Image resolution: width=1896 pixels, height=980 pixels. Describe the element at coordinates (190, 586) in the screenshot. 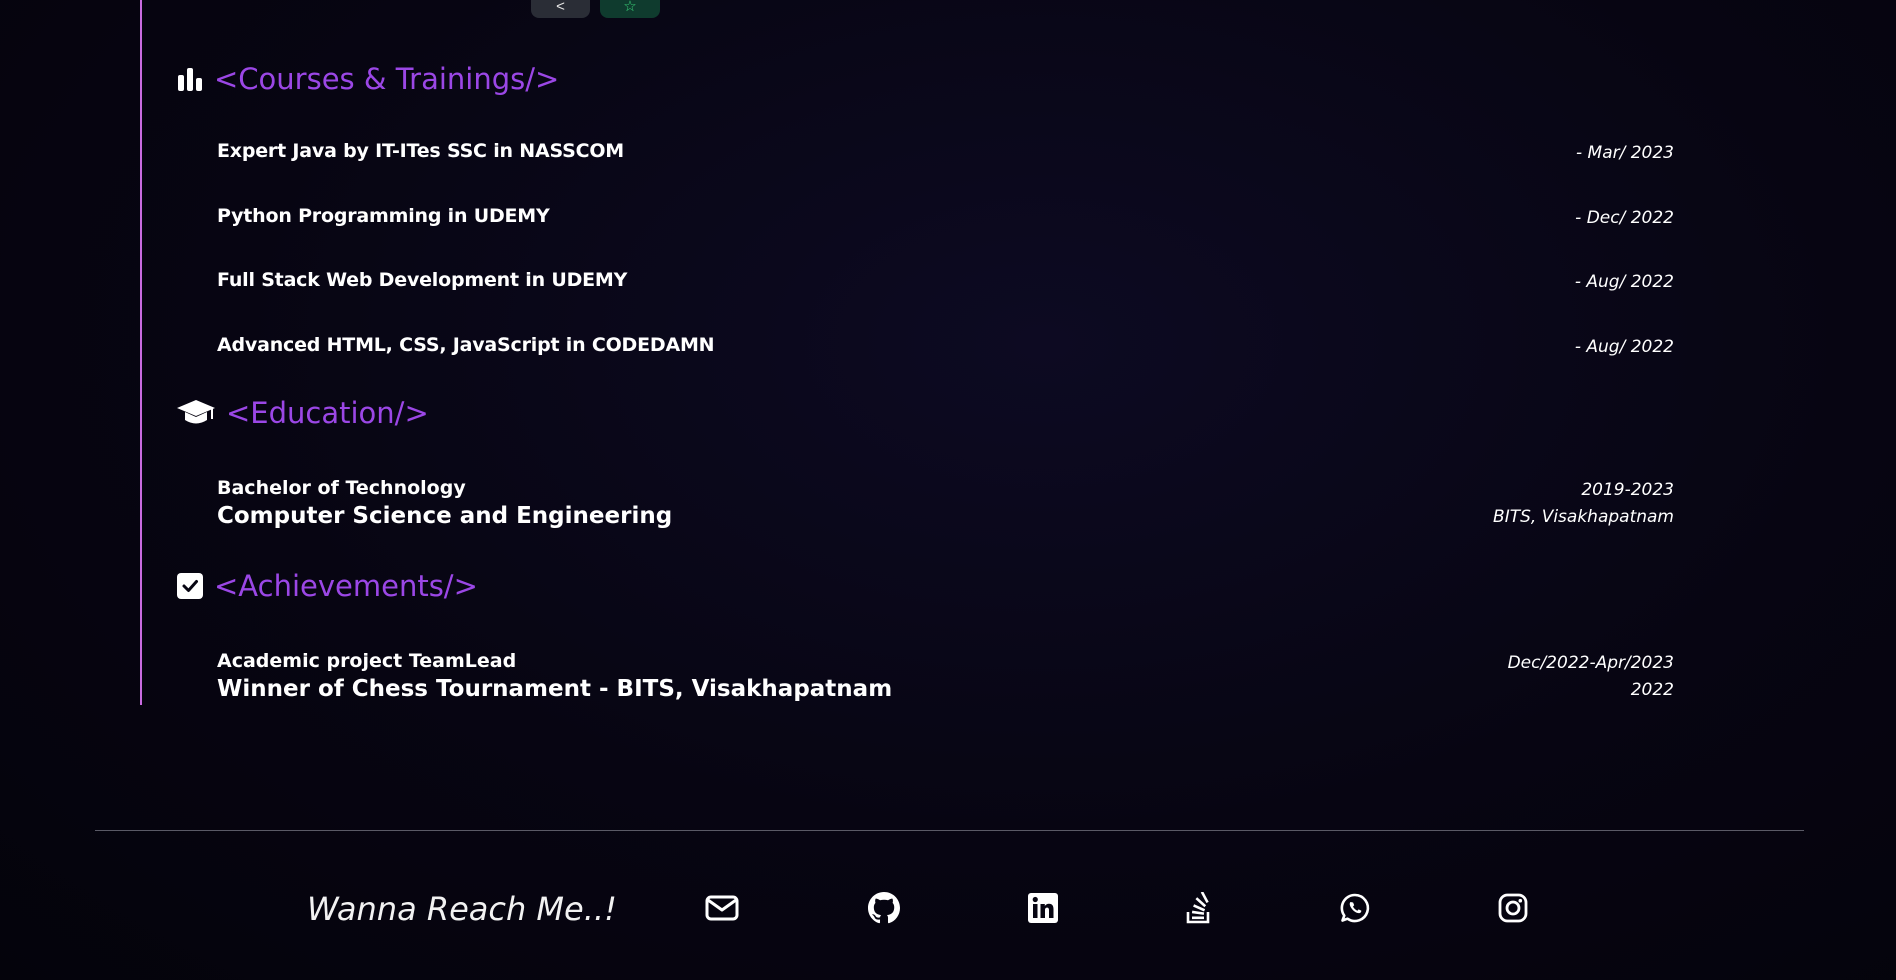

I see `checkbox-icon` at that location.